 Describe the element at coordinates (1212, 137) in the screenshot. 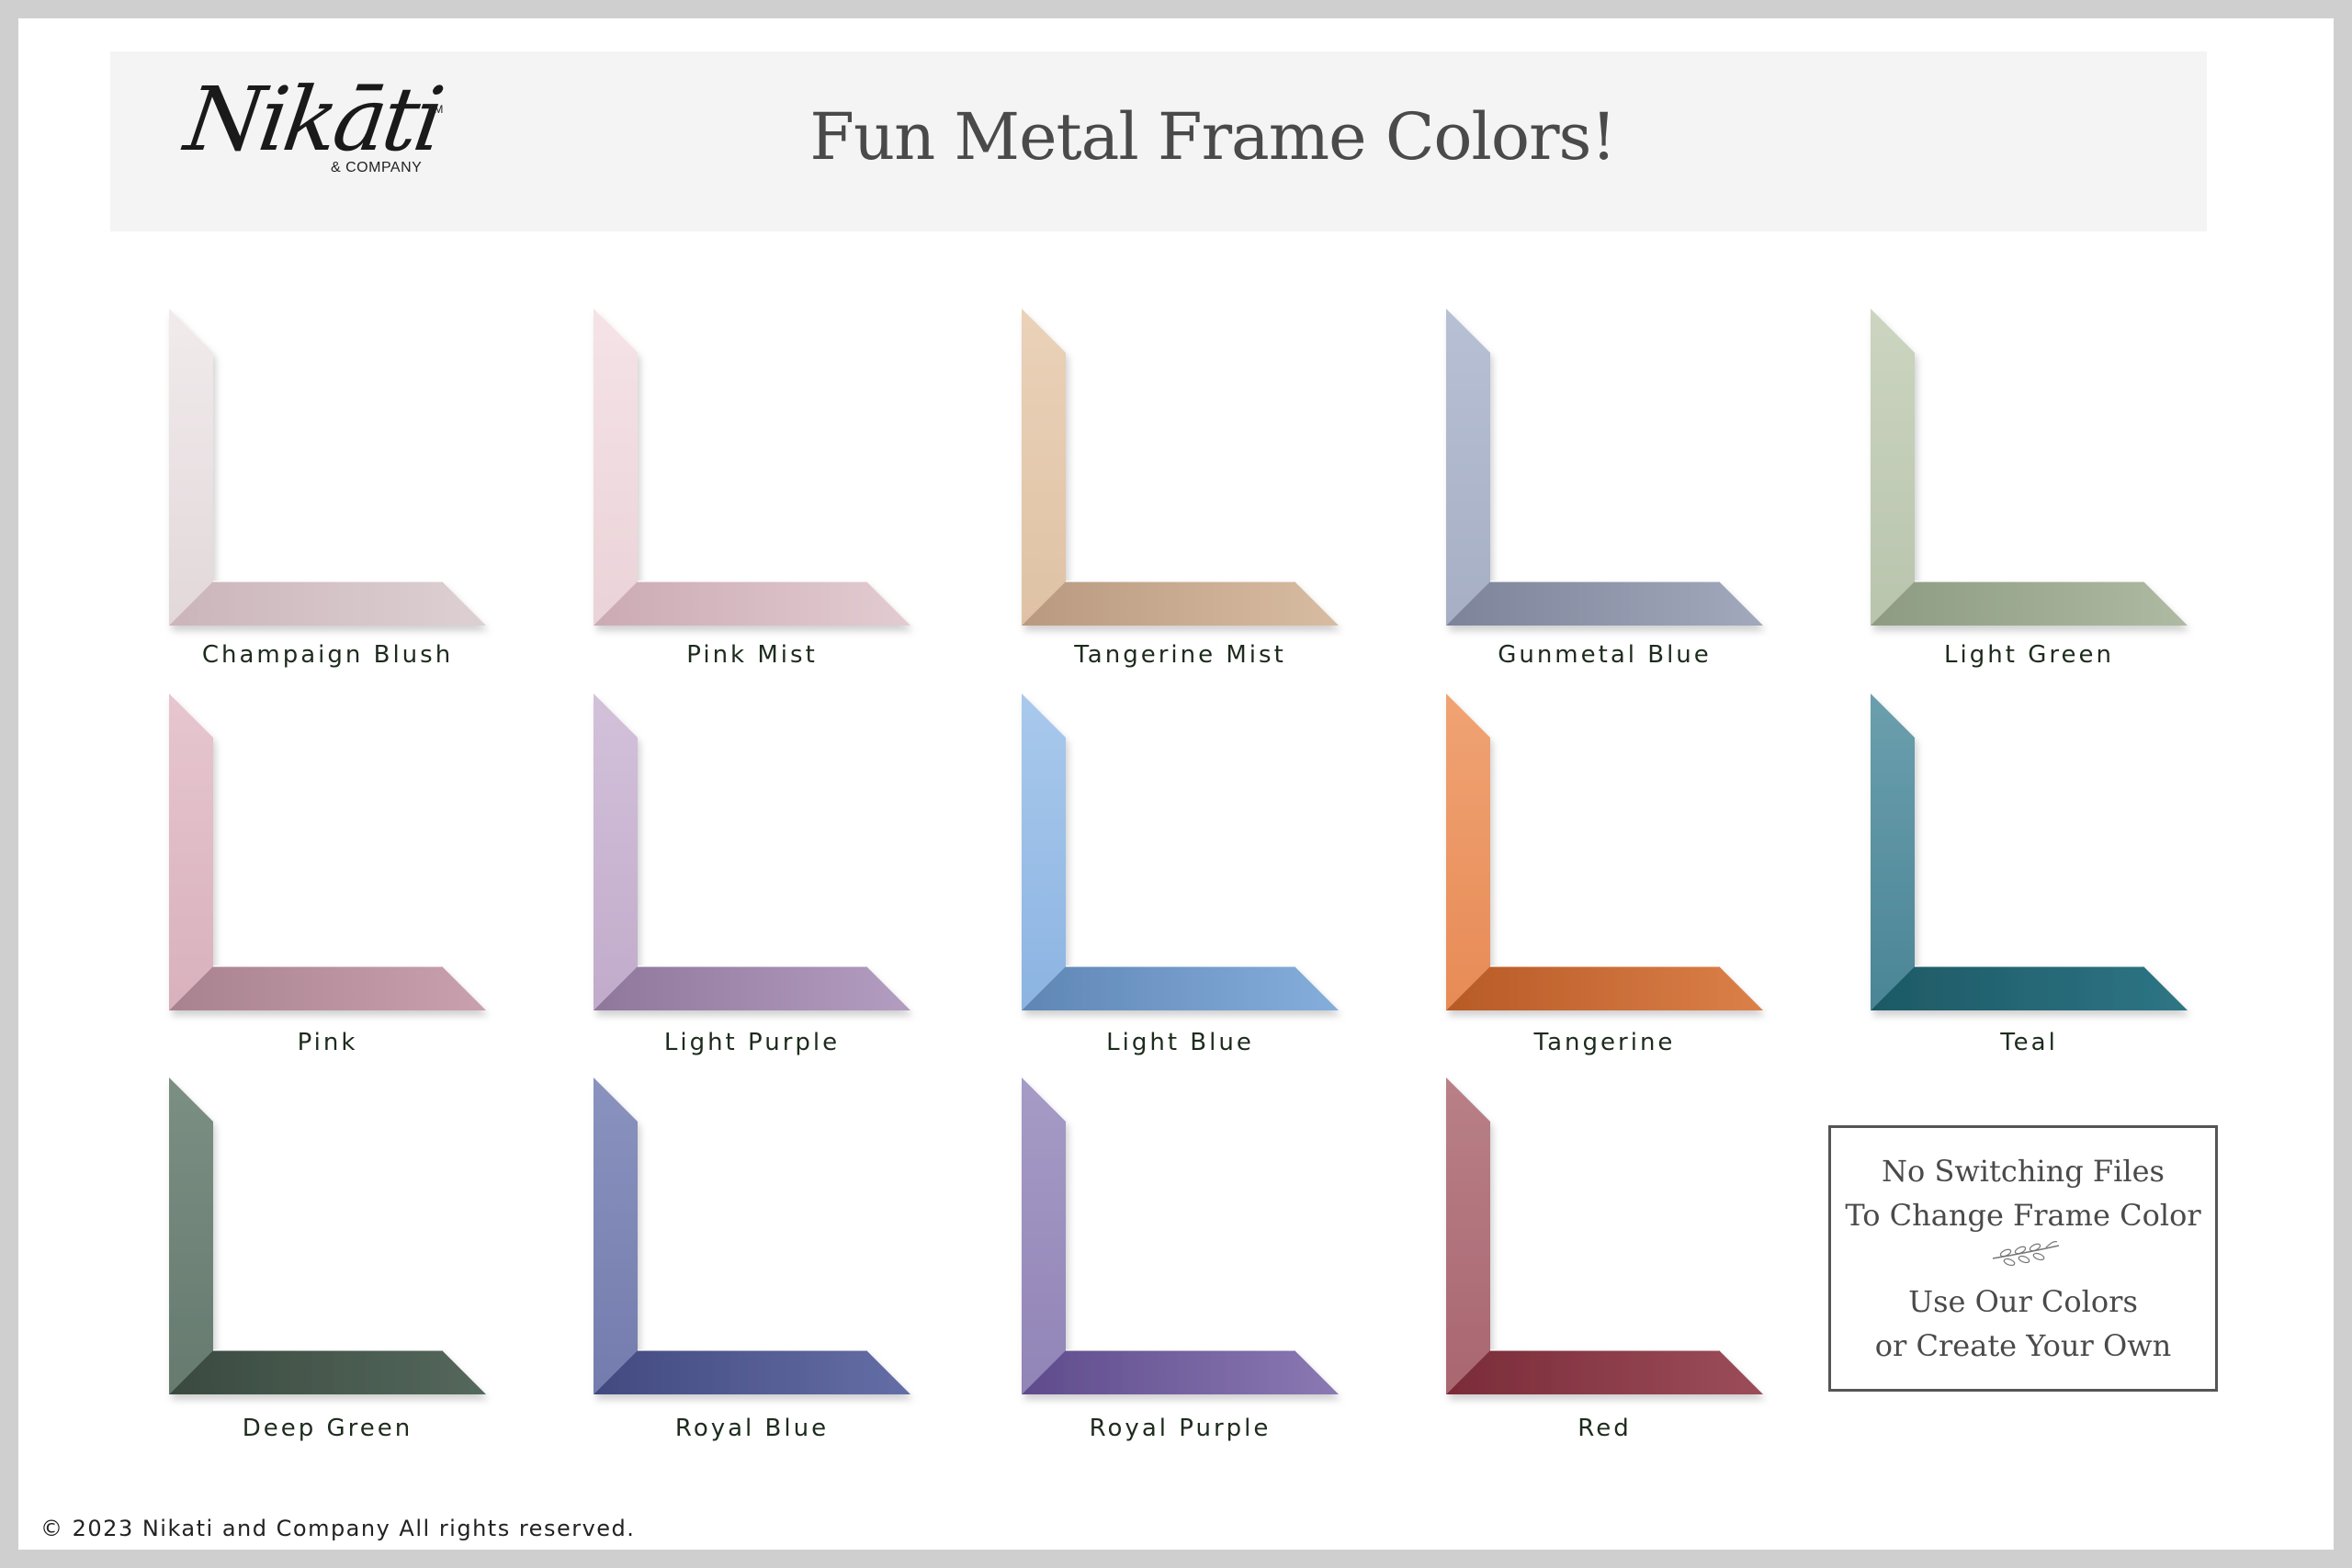

I see `page-title: Fun Metal Frame Colors!` at that location.